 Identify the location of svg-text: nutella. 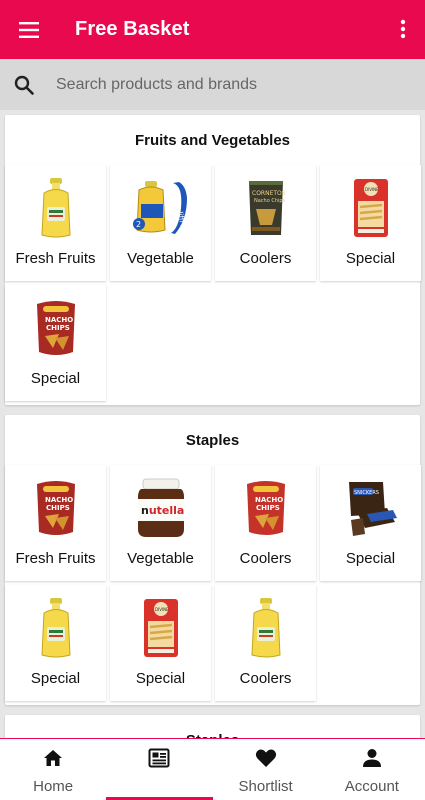
(162, 510).